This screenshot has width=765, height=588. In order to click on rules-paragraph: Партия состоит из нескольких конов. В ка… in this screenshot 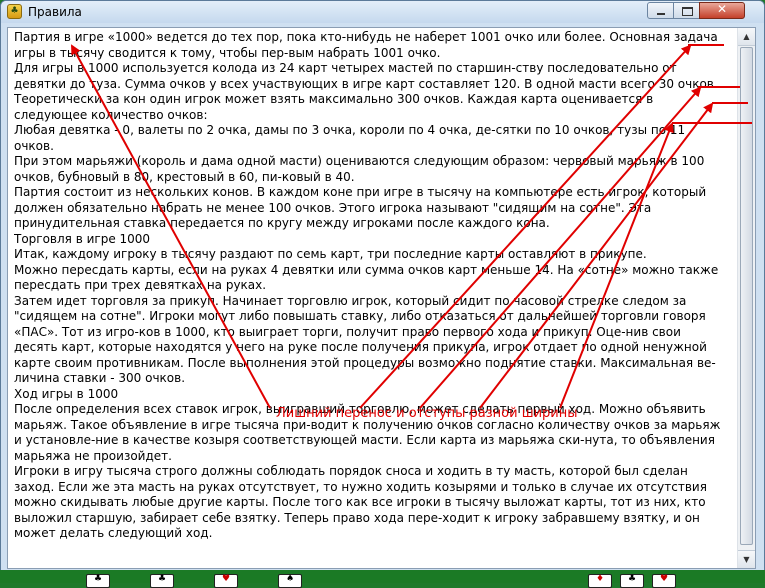, I will do `click(360, 207)`.